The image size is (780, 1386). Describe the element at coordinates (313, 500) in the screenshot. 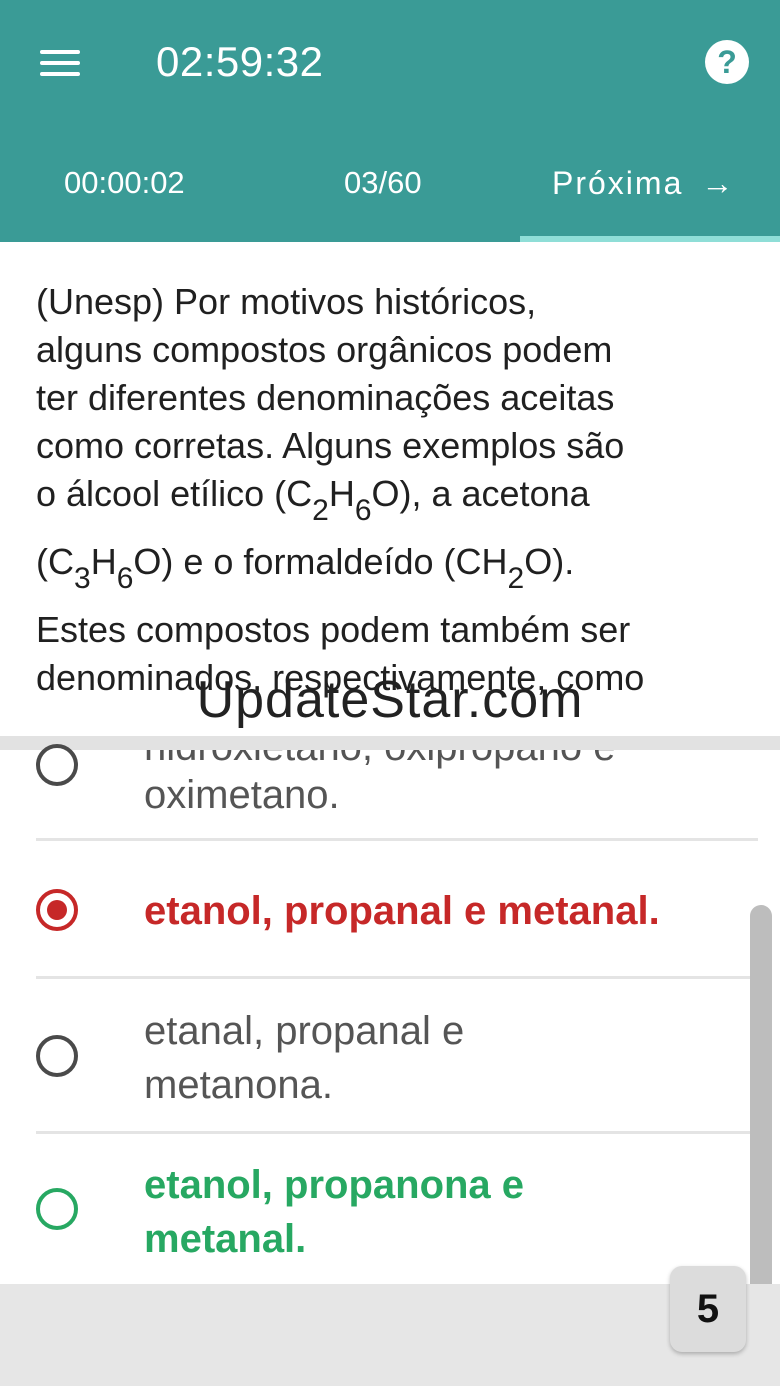

I see `question-line-formula: o álcool etílico (C2H6O), a acetona` at that location.